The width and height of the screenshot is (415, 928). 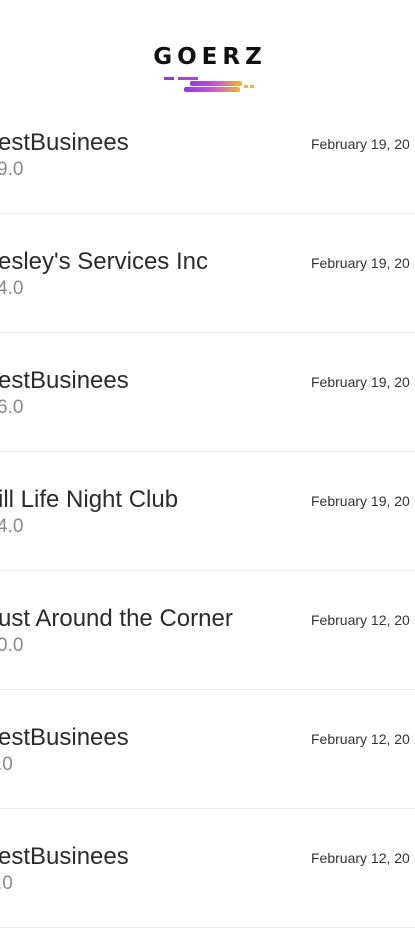 I want to click on transaction-row: ill Life Night Club 4.0 February 19, 20, so click(x=207, y=511).